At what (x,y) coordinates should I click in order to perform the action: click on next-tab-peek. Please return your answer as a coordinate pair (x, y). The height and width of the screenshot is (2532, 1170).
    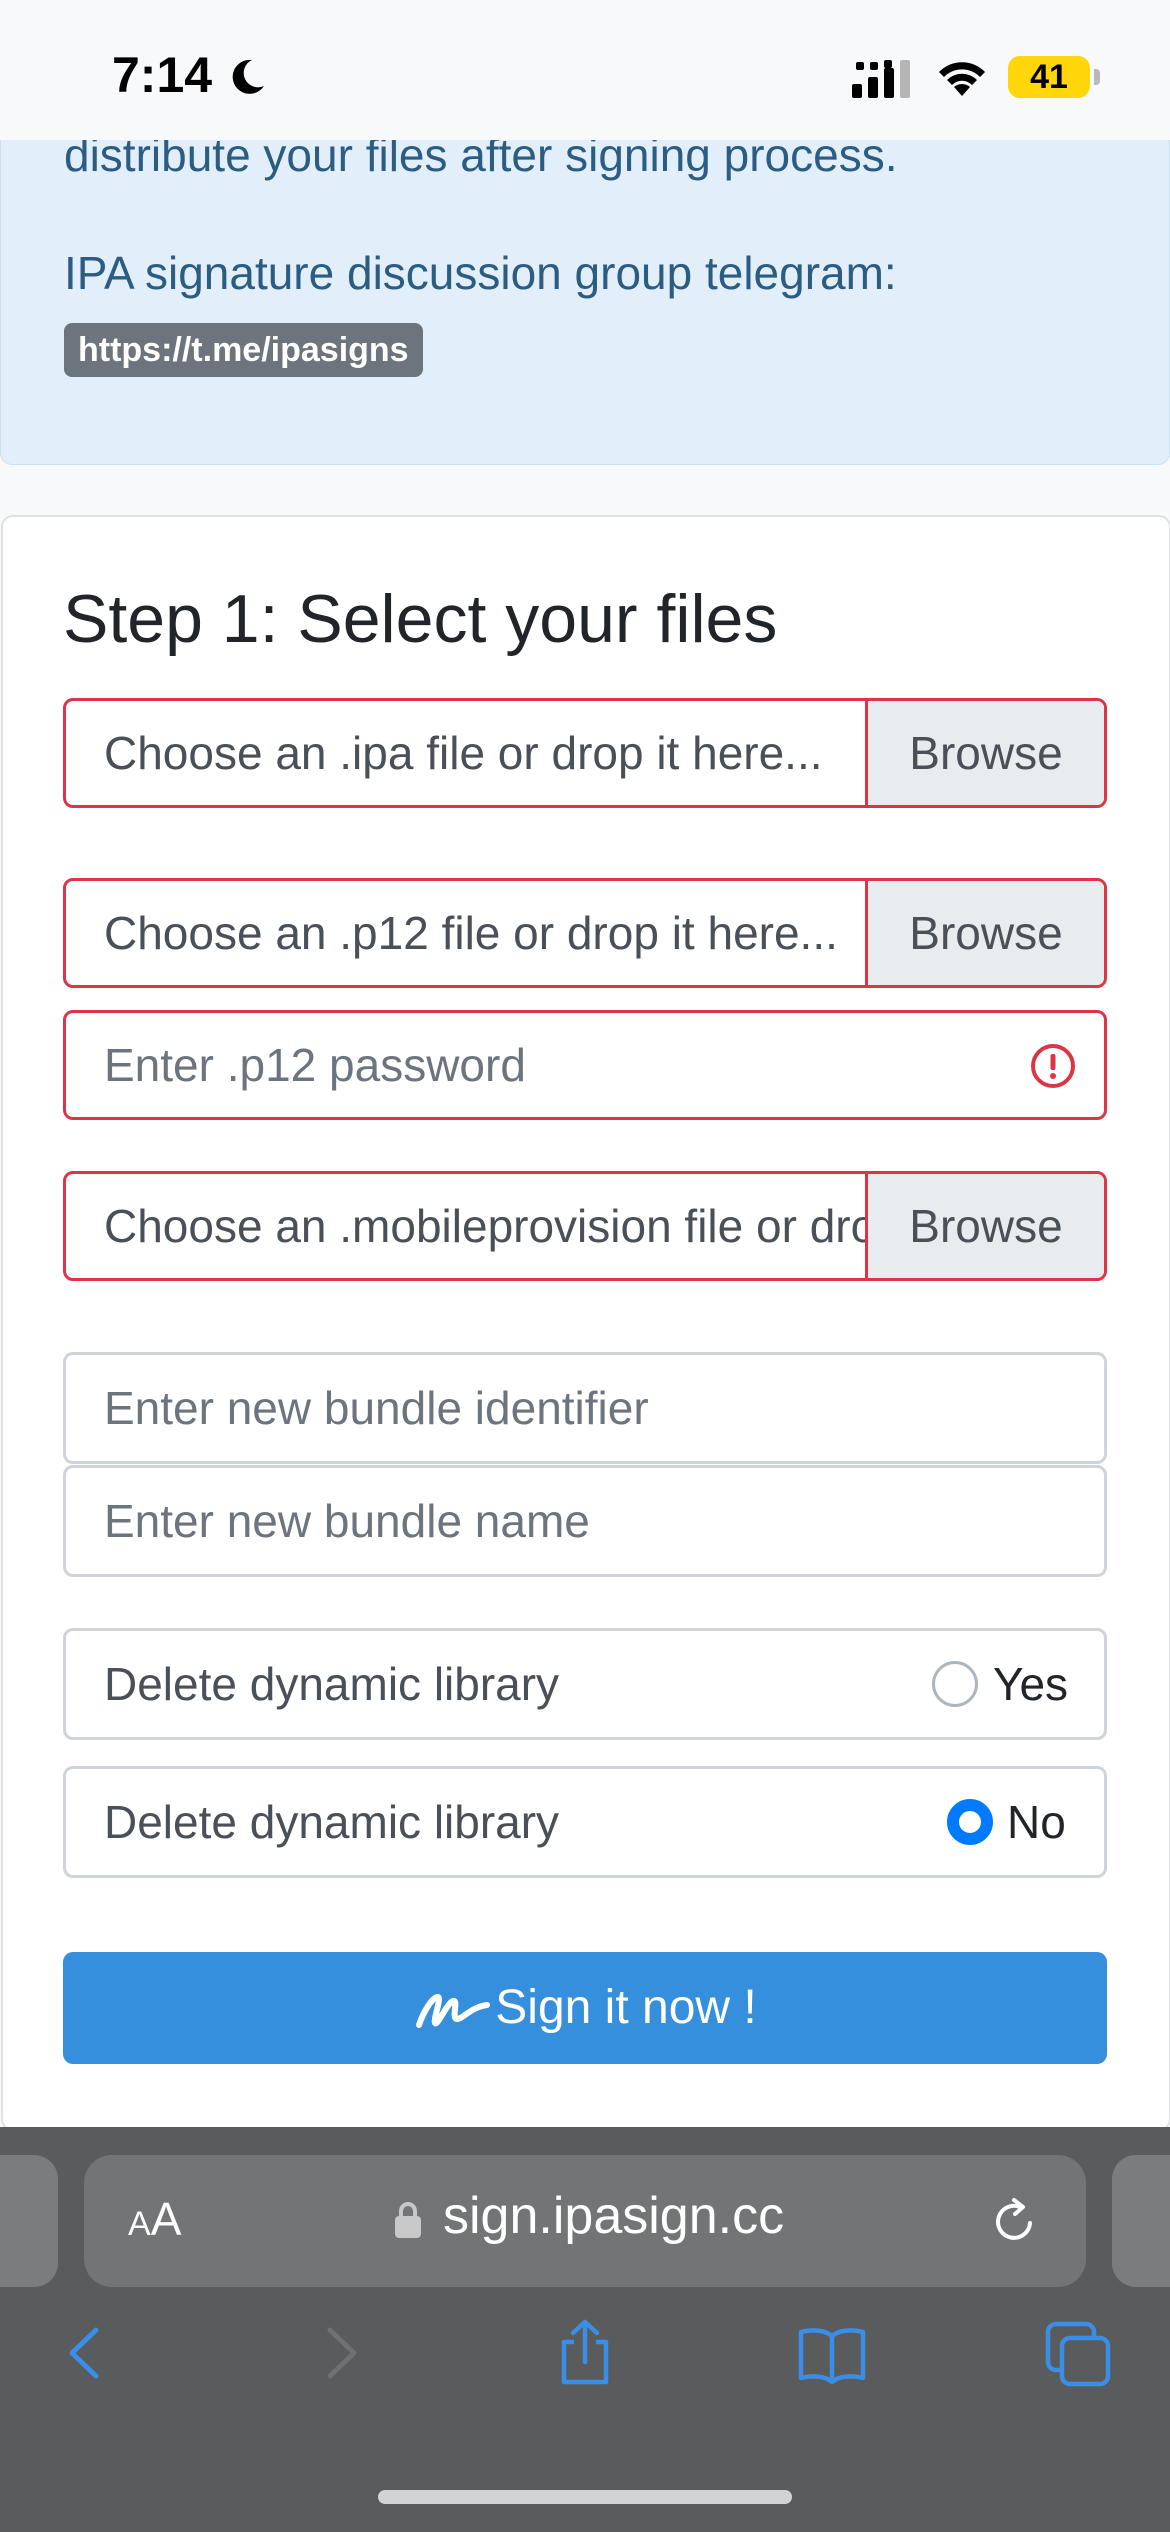
    Looking at the image, I should click on (1141, 2221).